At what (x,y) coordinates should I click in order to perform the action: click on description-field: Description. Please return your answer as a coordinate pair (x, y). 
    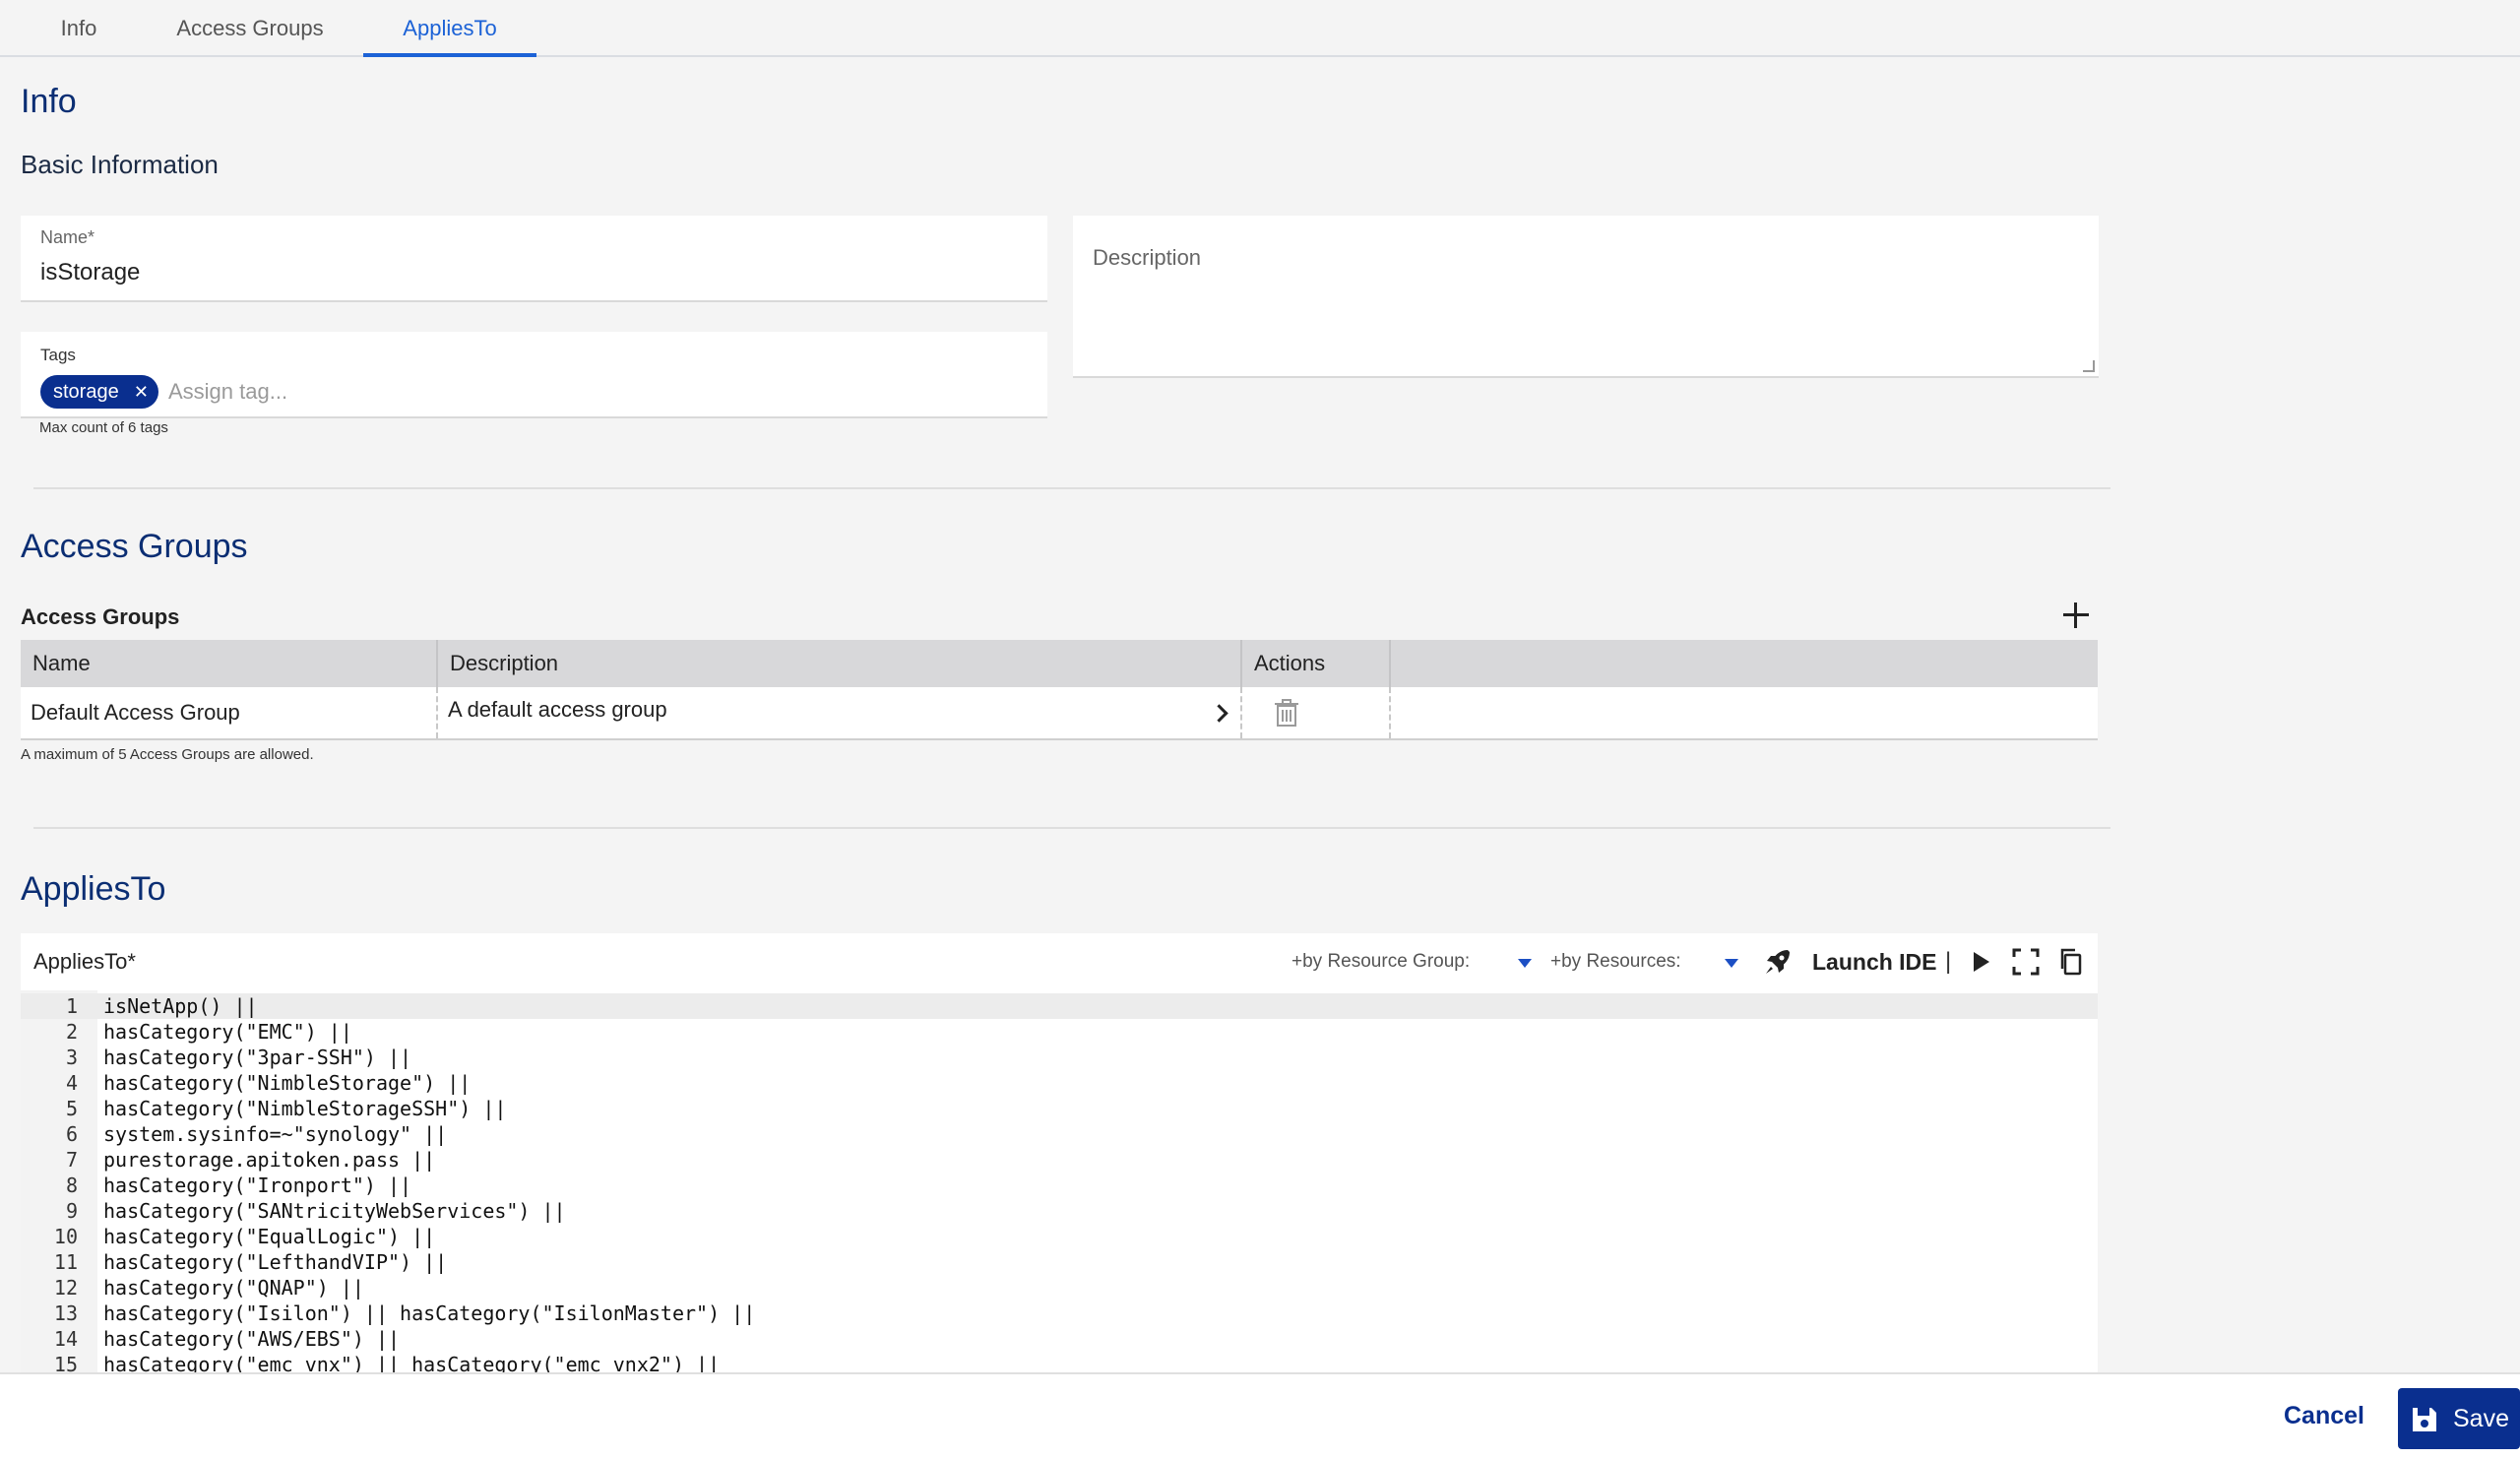
    Looking at the image, I should click on (1586, 297).